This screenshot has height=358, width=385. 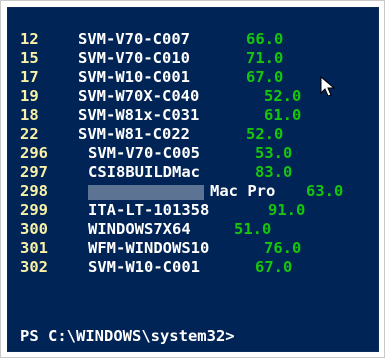 What do you see at coordinates (134, 58) in the screenshot?
I see `machine-name: SVM-V70-C010` at bounding box center [134, 58].